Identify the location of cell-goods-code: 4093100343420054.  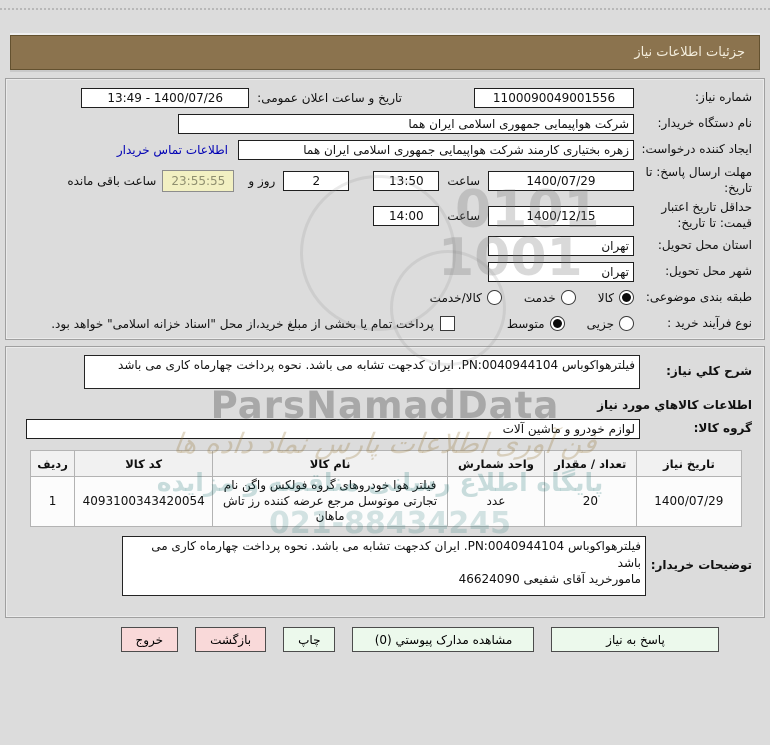
(144, 501).